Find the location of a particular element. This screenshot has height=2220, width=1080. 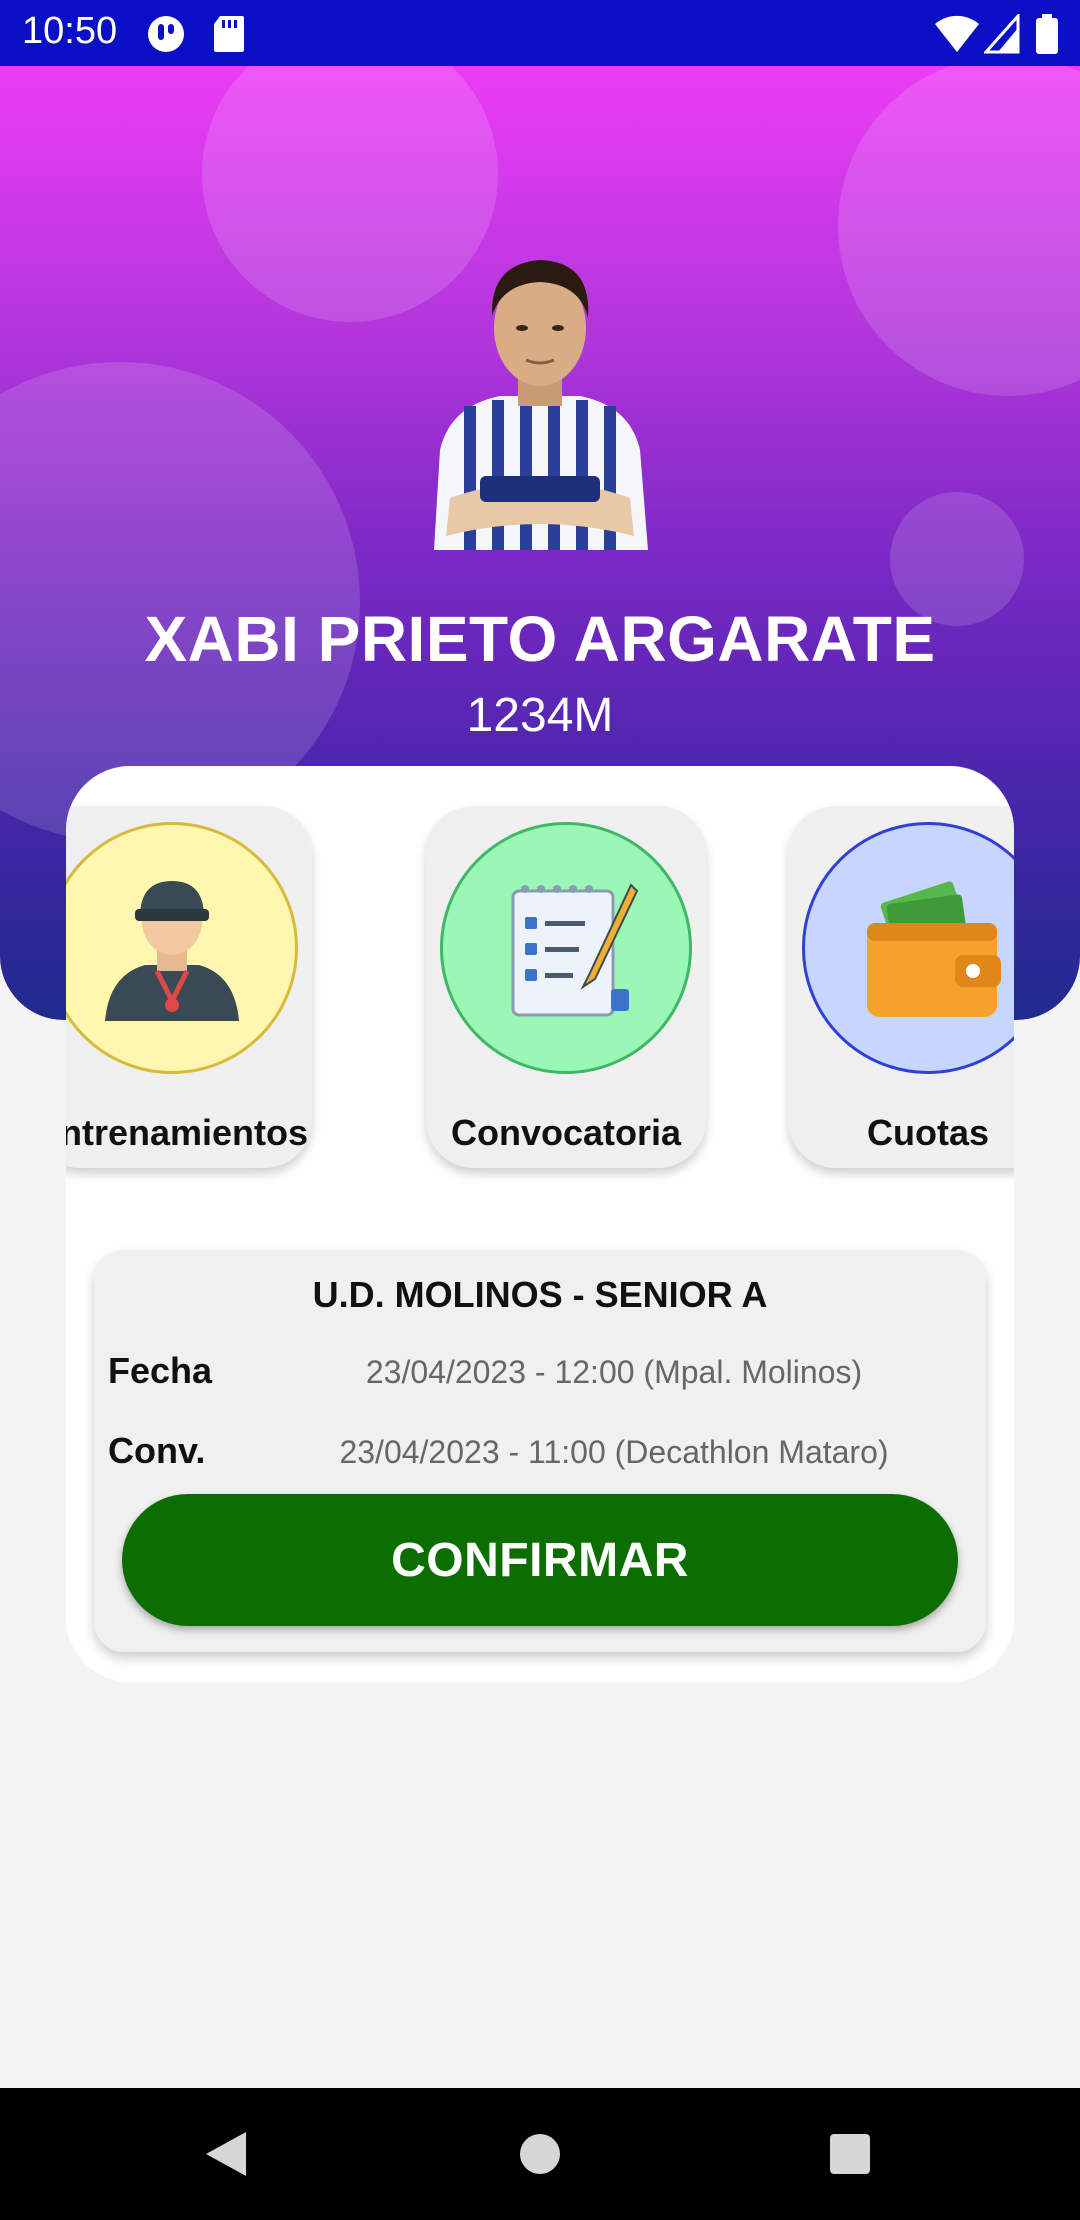

menu-convocatoria: Convocatoria is located at coordinates (566, 987).